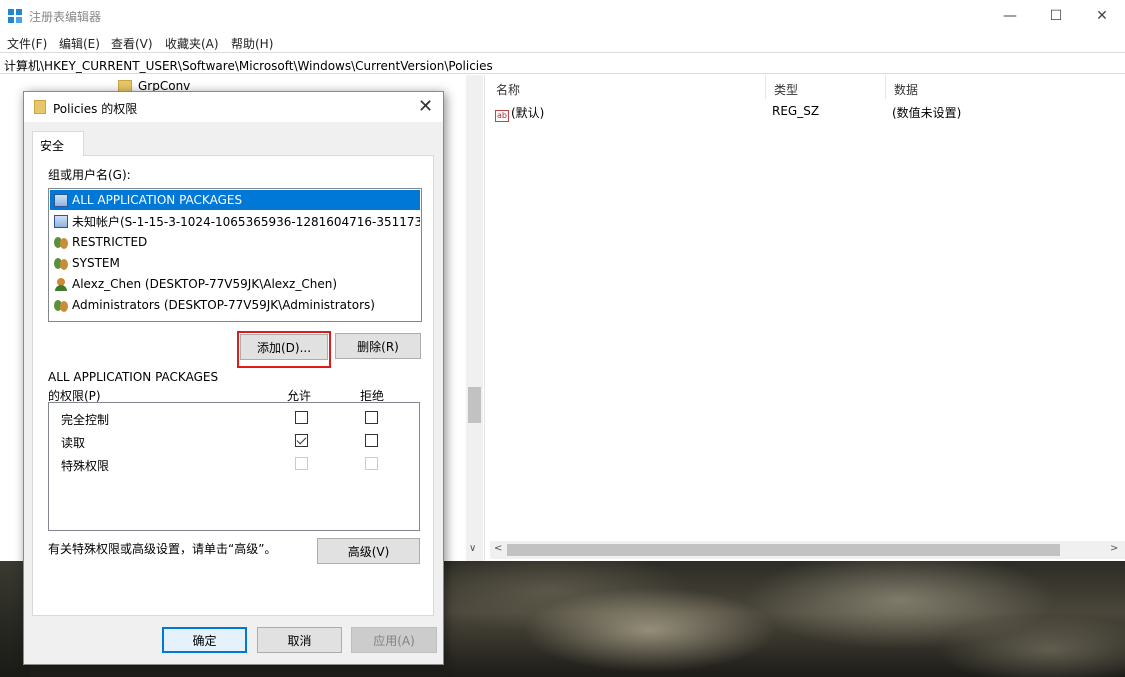 This screenshot has height=677, width=1125. Describe the element at coordinates (192, 43) in the screenshot. I see `menu-favorites: 收藏夹(A)` at that location.